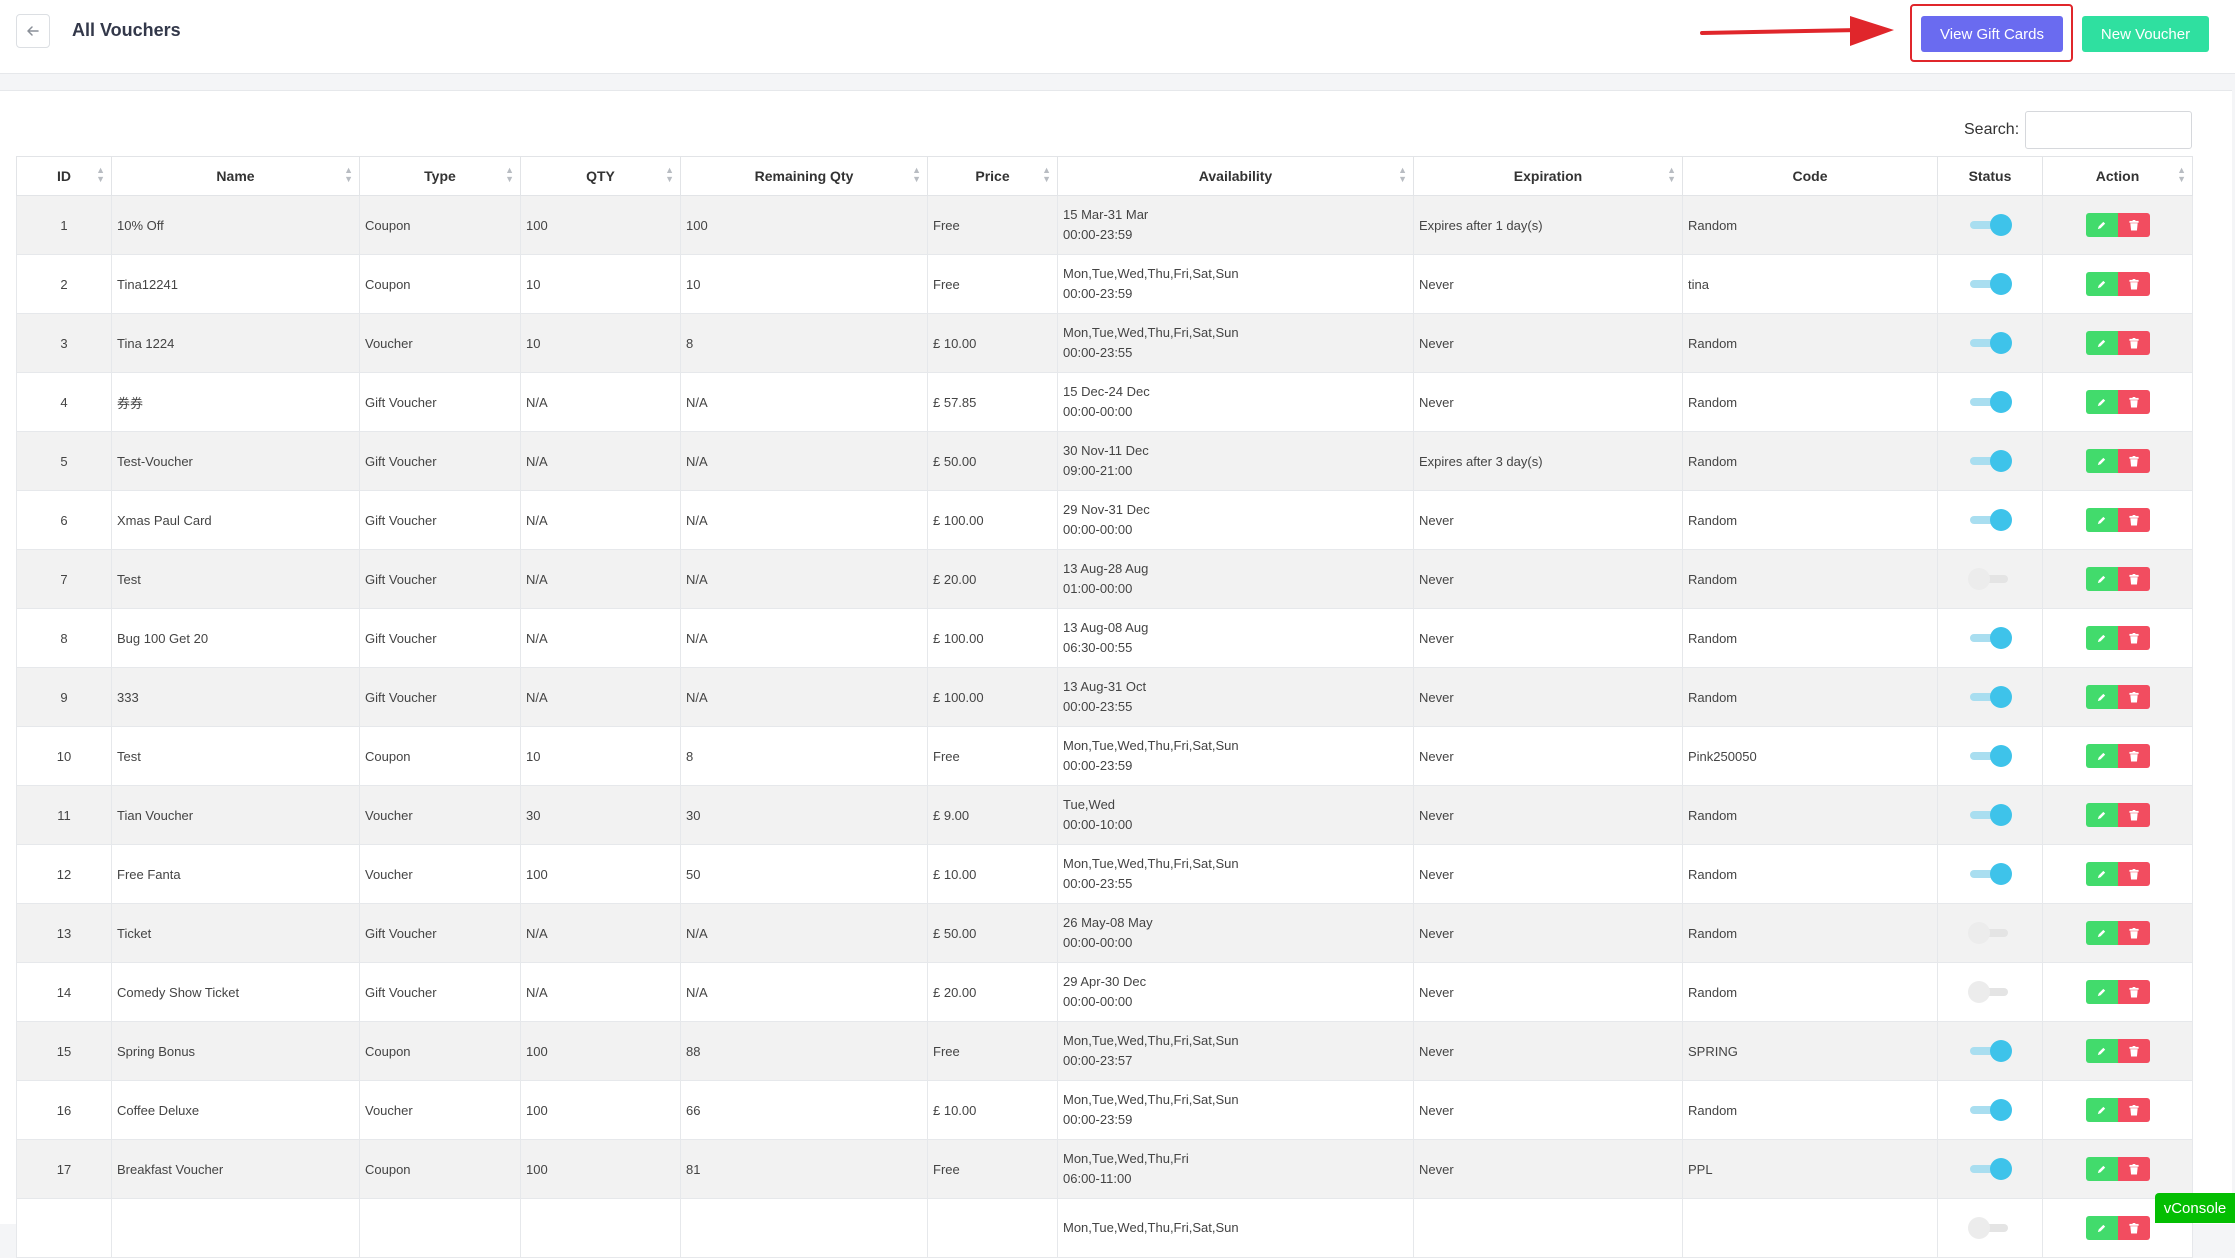 This screenshot has width=2235, height=1258. What do you see at coordinates (33, 31) in the screenshot?
I see `back-button` at bounding box center [33, 31].